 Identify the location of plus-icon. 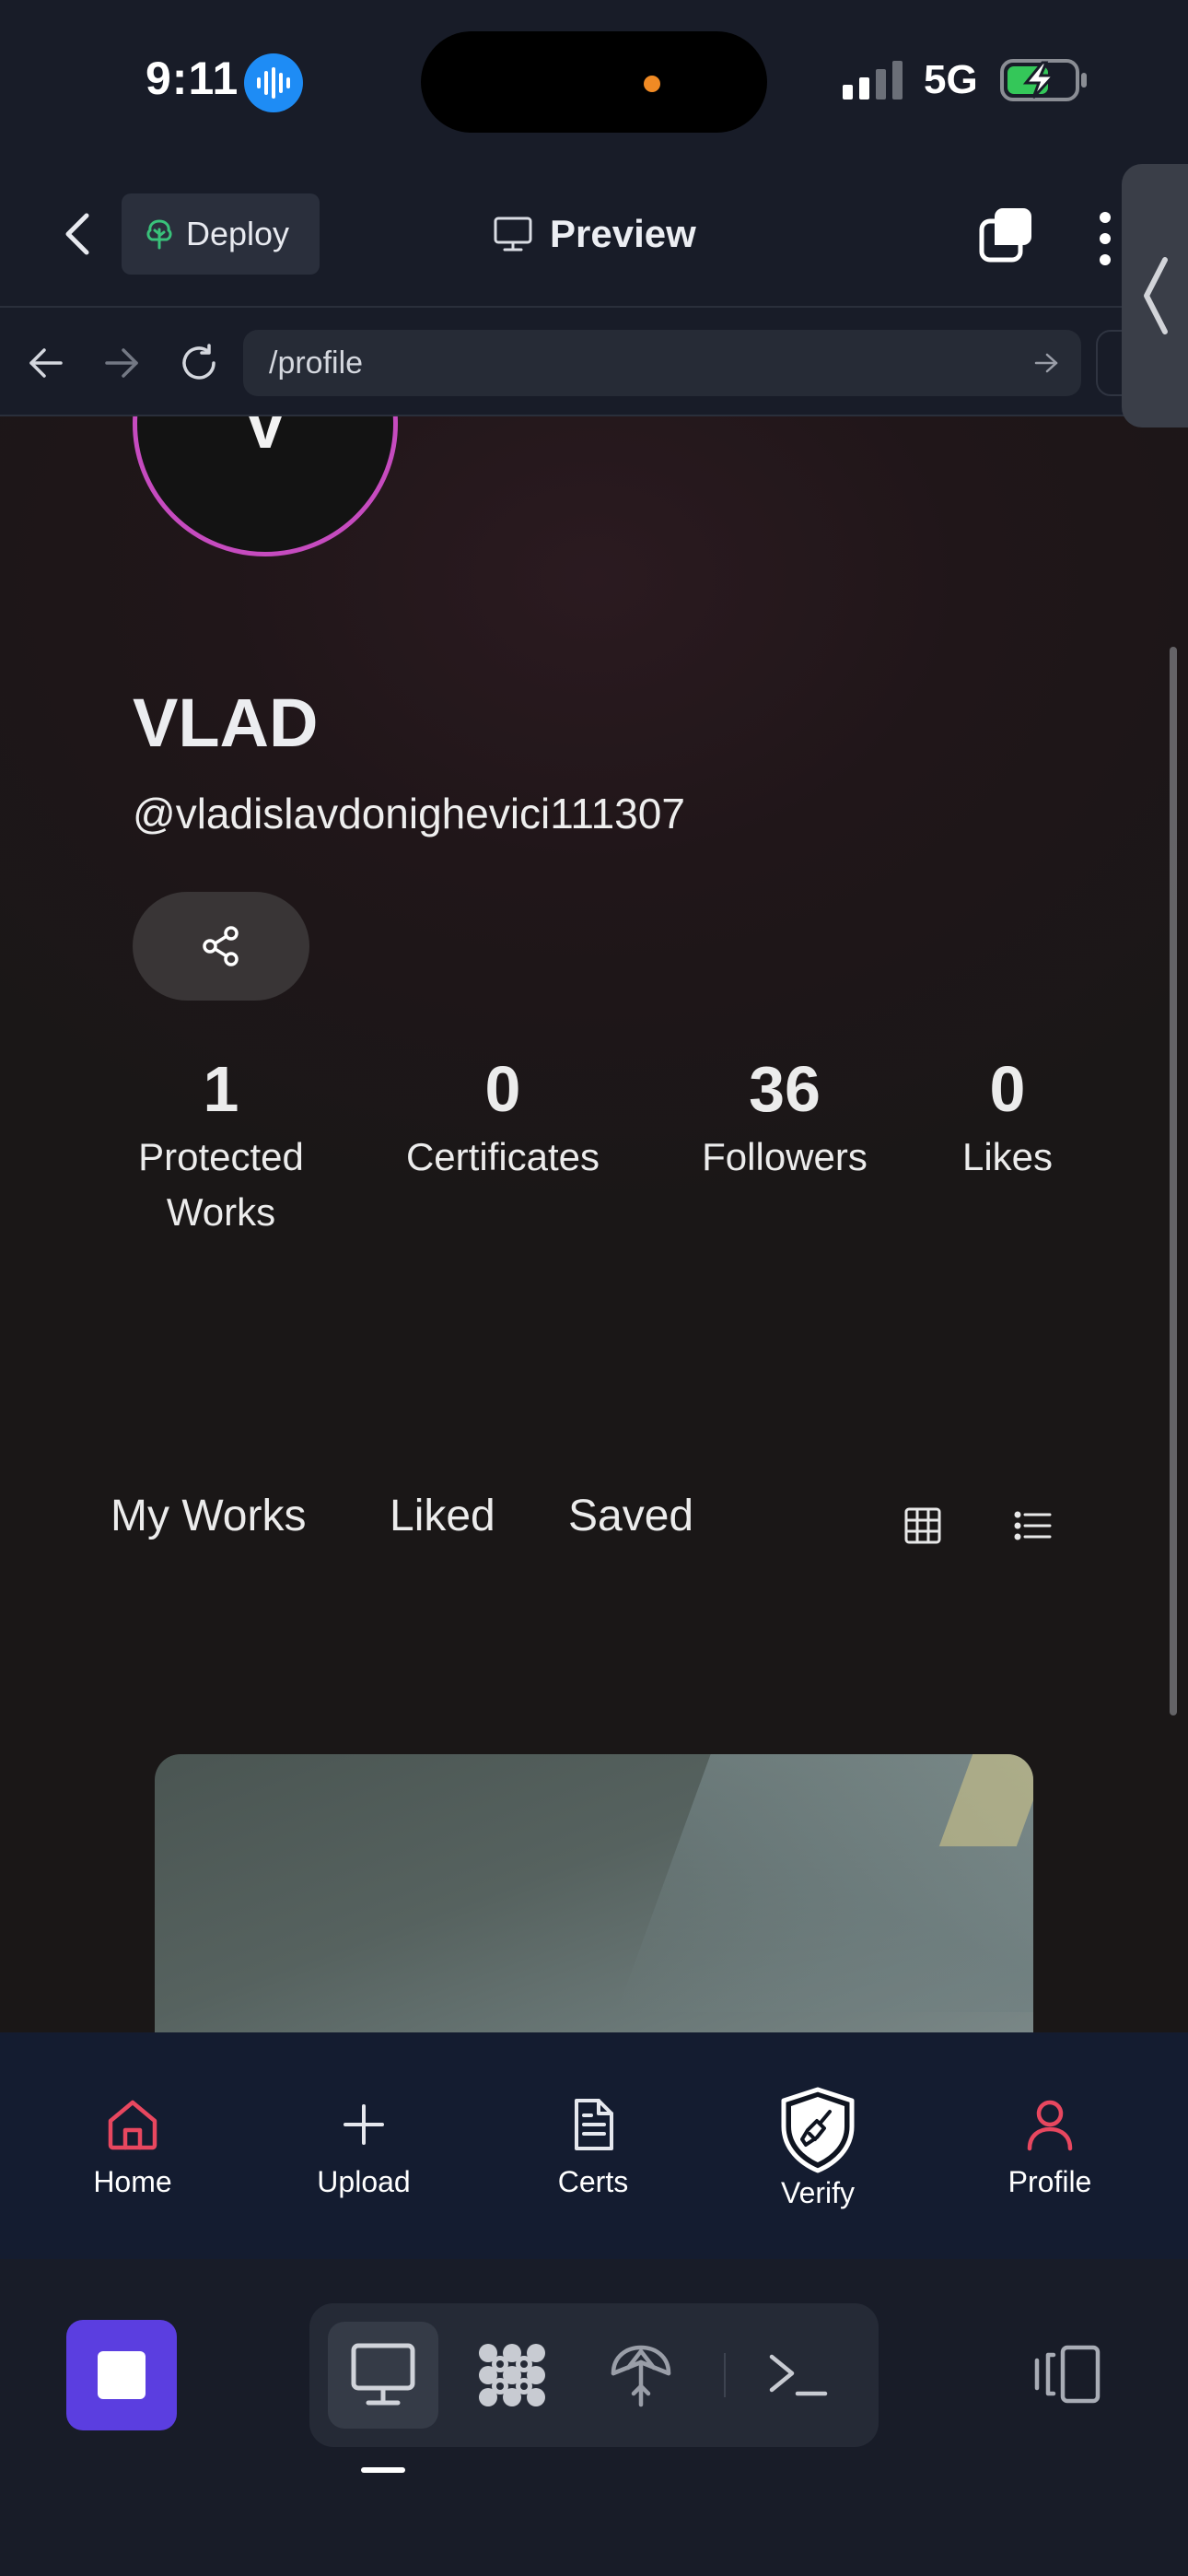
(364, 2124).